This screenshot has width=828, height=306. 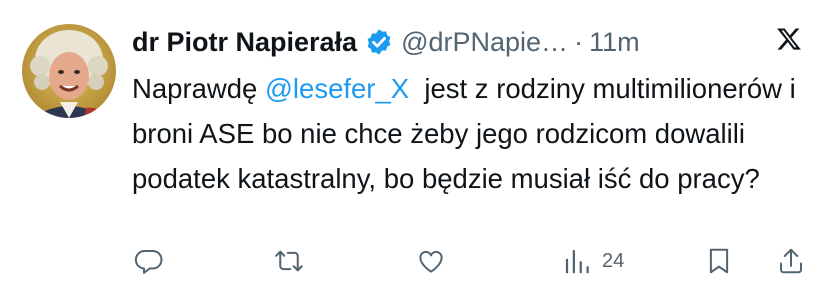 I want to click on retweet-button, so click(x=289, y=261).